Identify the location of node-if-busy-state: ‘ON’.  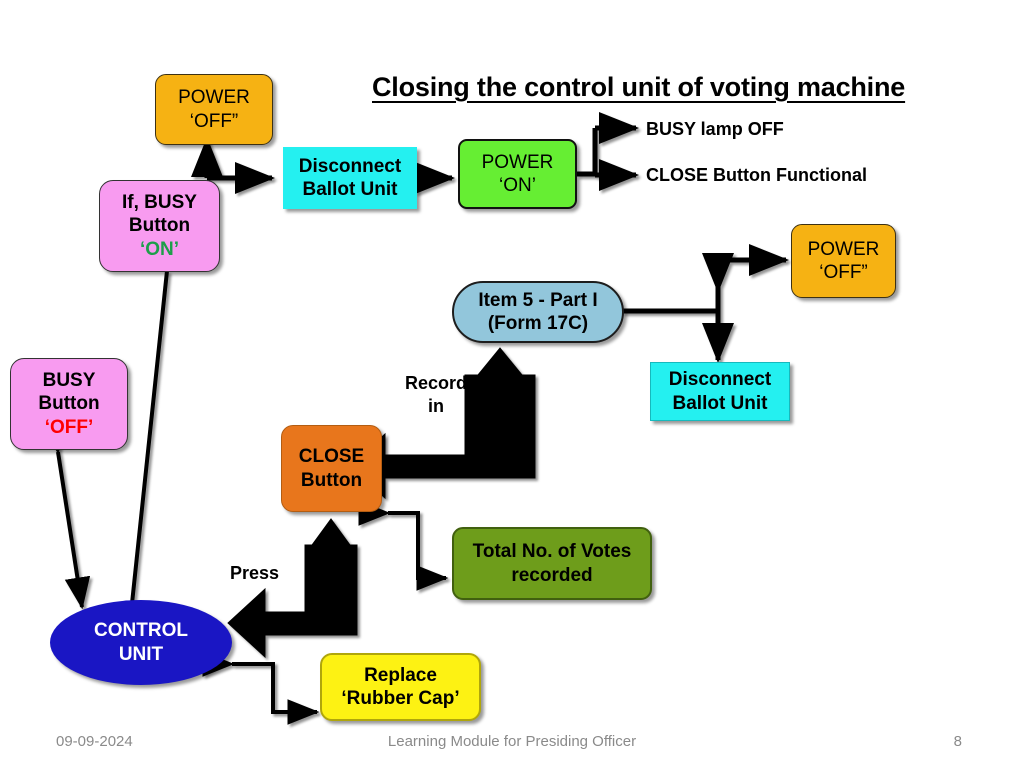
(159, 249).